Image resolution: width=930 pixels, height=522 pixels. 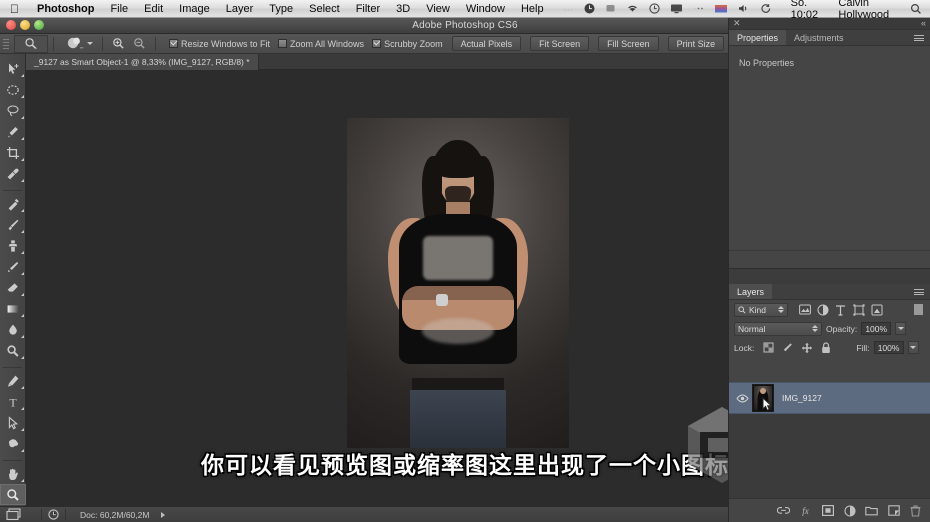 I want to click on lock-all-icon, so click(x=825, y=347).